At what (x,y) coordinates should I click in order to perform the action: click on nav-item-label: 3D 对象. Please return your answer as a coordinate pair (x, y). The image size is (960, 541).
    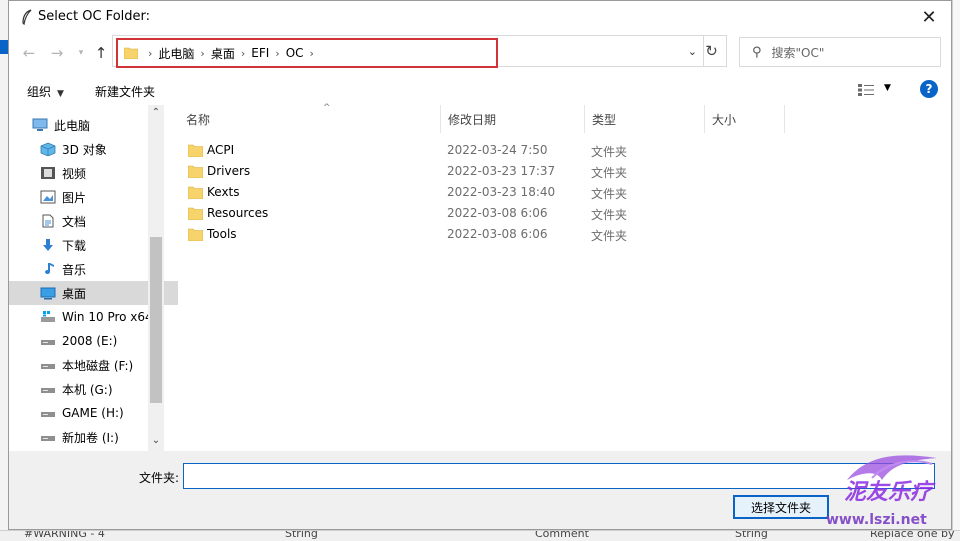
    Looking at the image, I should click on (84, 149).